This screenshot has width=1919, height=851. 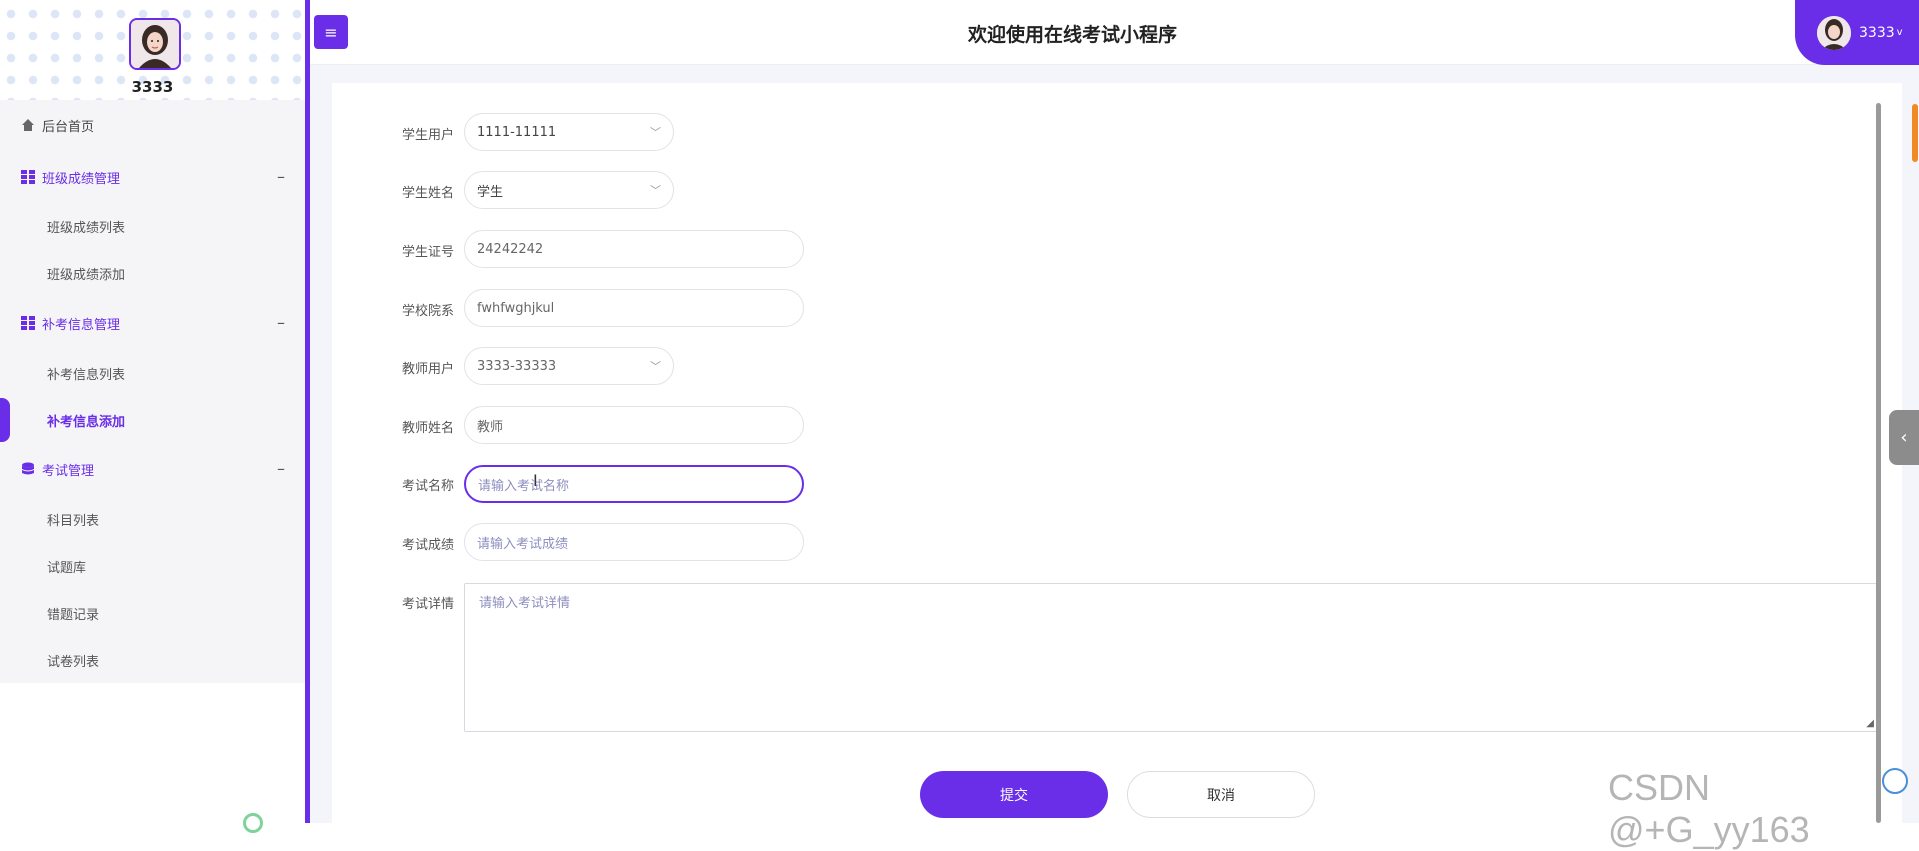 What do you see at coordinates (152, 373) in the screenshot?
I see `sidebar-item-makeup-list: 补考信息列表` at bounding box center [152, 373].